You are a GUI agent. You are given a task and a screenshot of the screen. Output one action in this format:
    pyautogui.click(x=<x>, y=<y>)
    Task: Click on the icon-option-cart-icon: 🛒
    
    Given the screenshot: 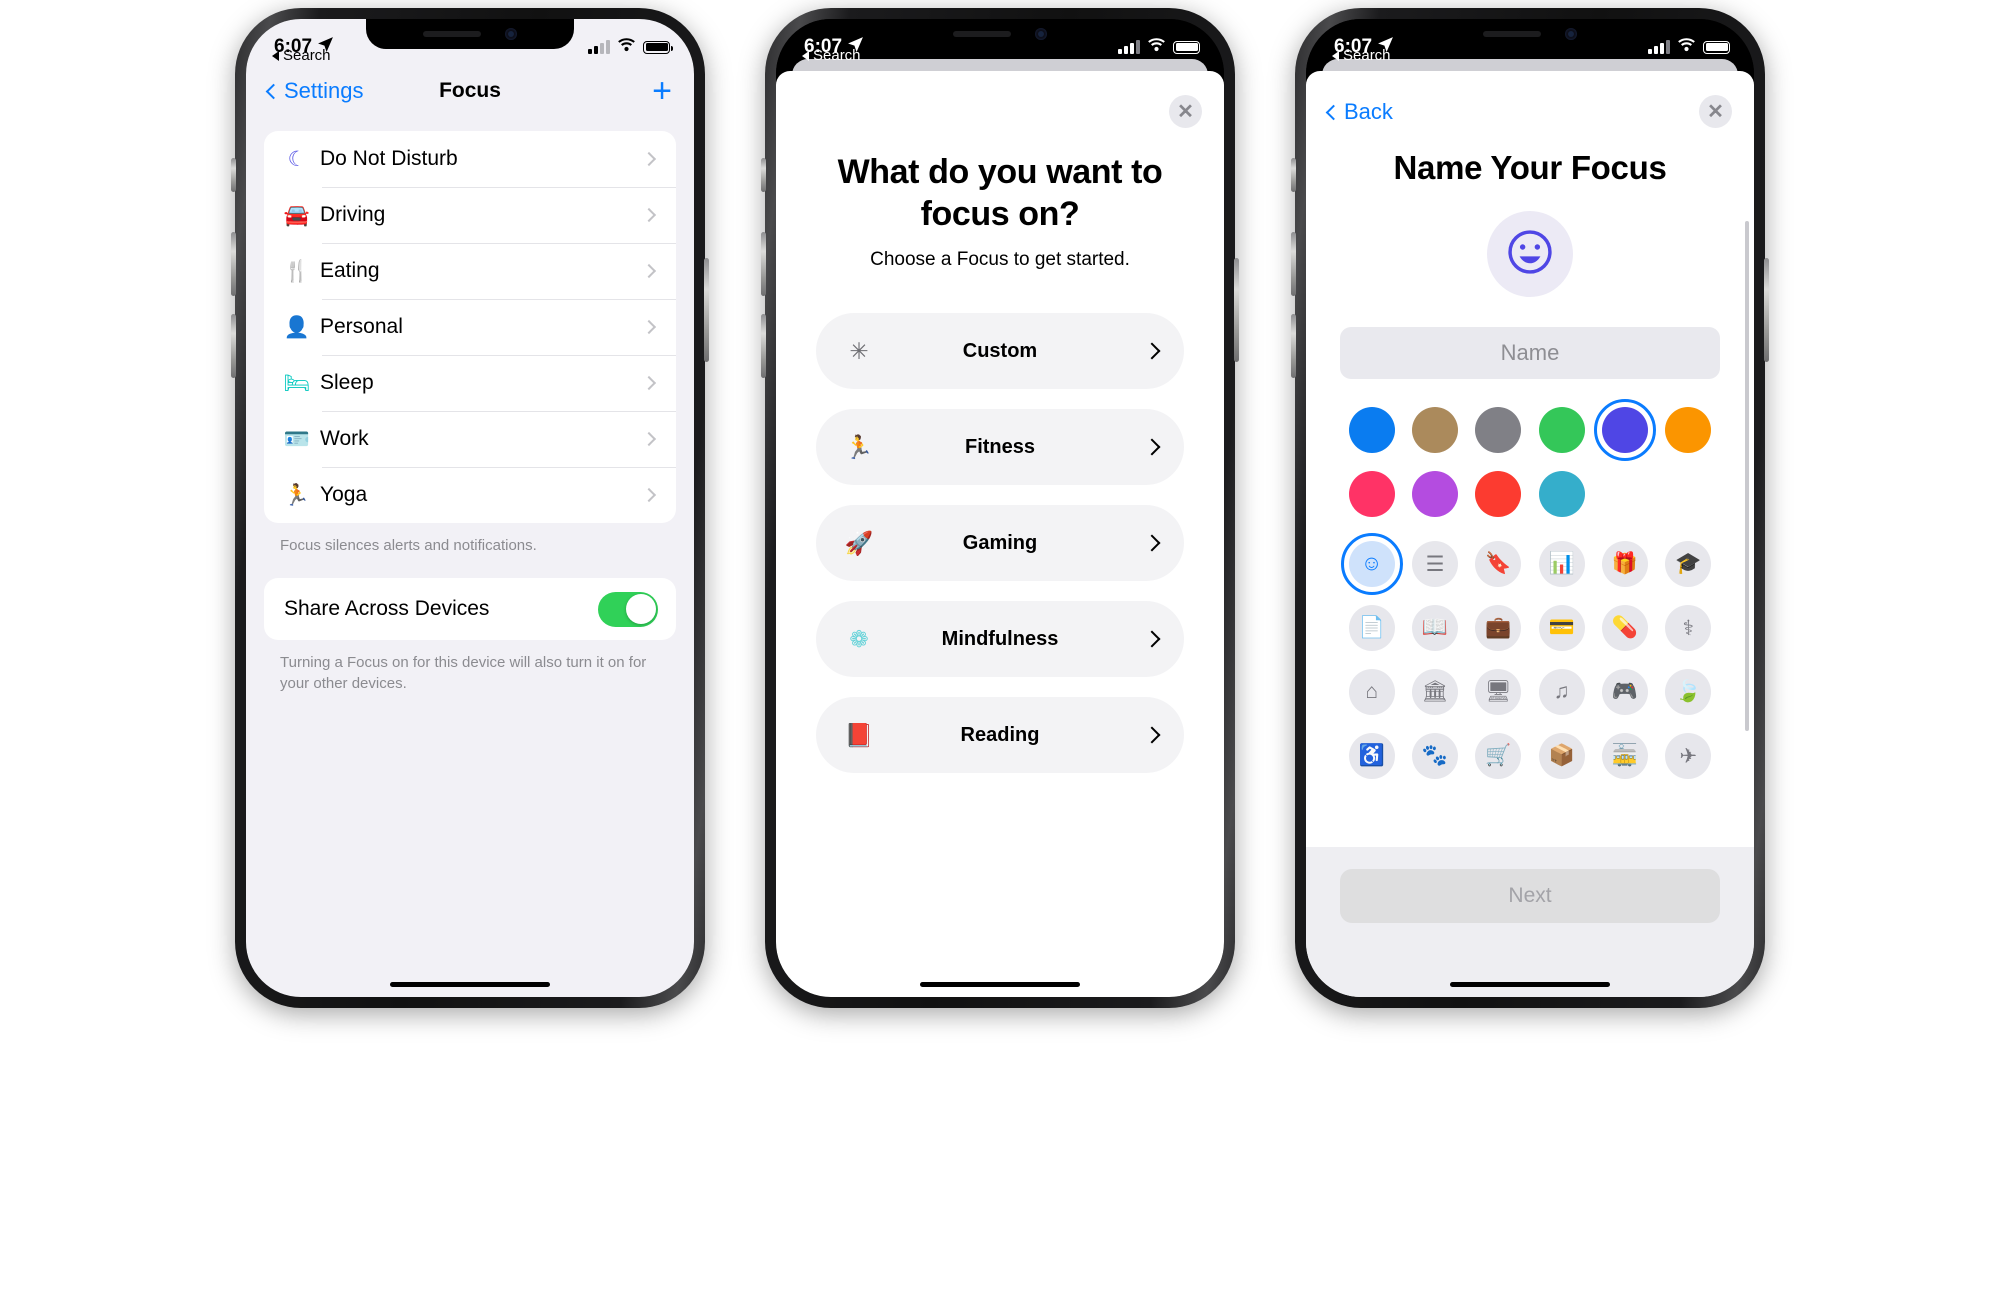 What is the action you would take?
    pyautogui.click(x=1498, y=756)
    